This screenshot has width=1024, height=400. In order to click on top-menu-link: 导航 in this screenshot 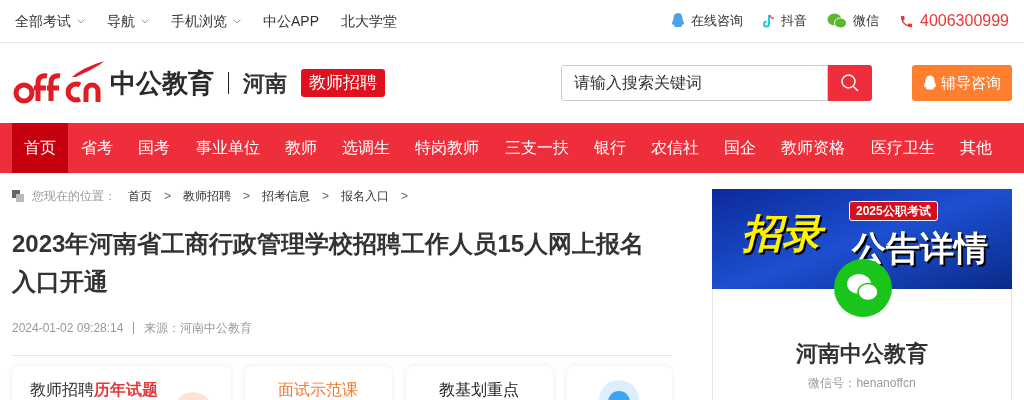, I will do `click(128, 21)`.